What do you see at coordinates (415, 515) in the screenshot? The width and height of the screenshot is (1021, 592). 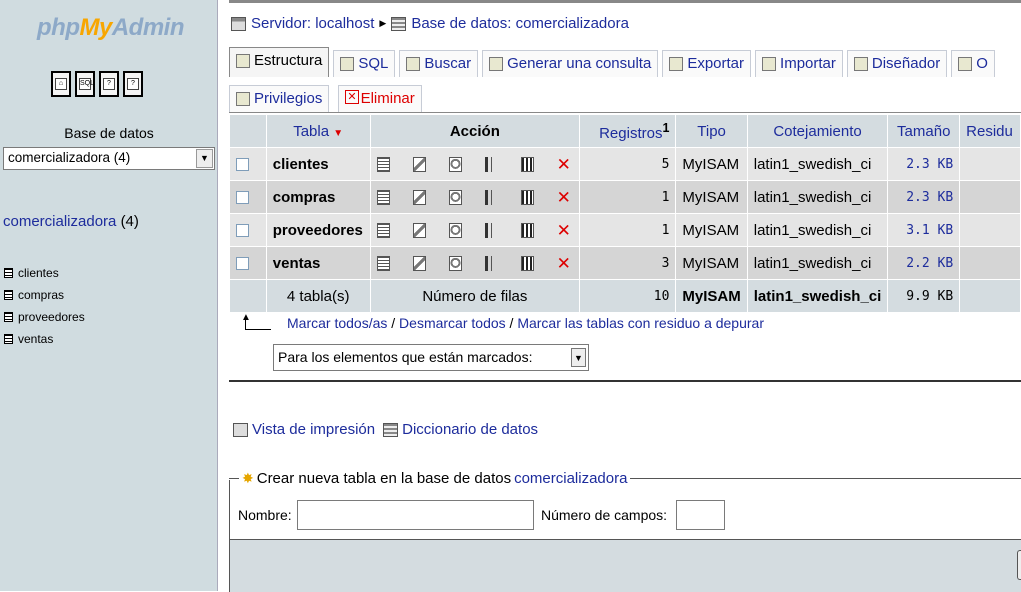 I see `table-name-input` at bounding box center [415, 515].